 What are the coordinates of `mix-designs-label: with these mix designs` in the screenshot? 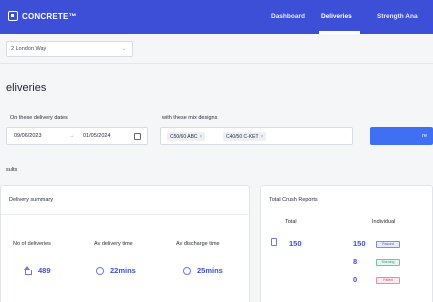 It's located at (190, 118).